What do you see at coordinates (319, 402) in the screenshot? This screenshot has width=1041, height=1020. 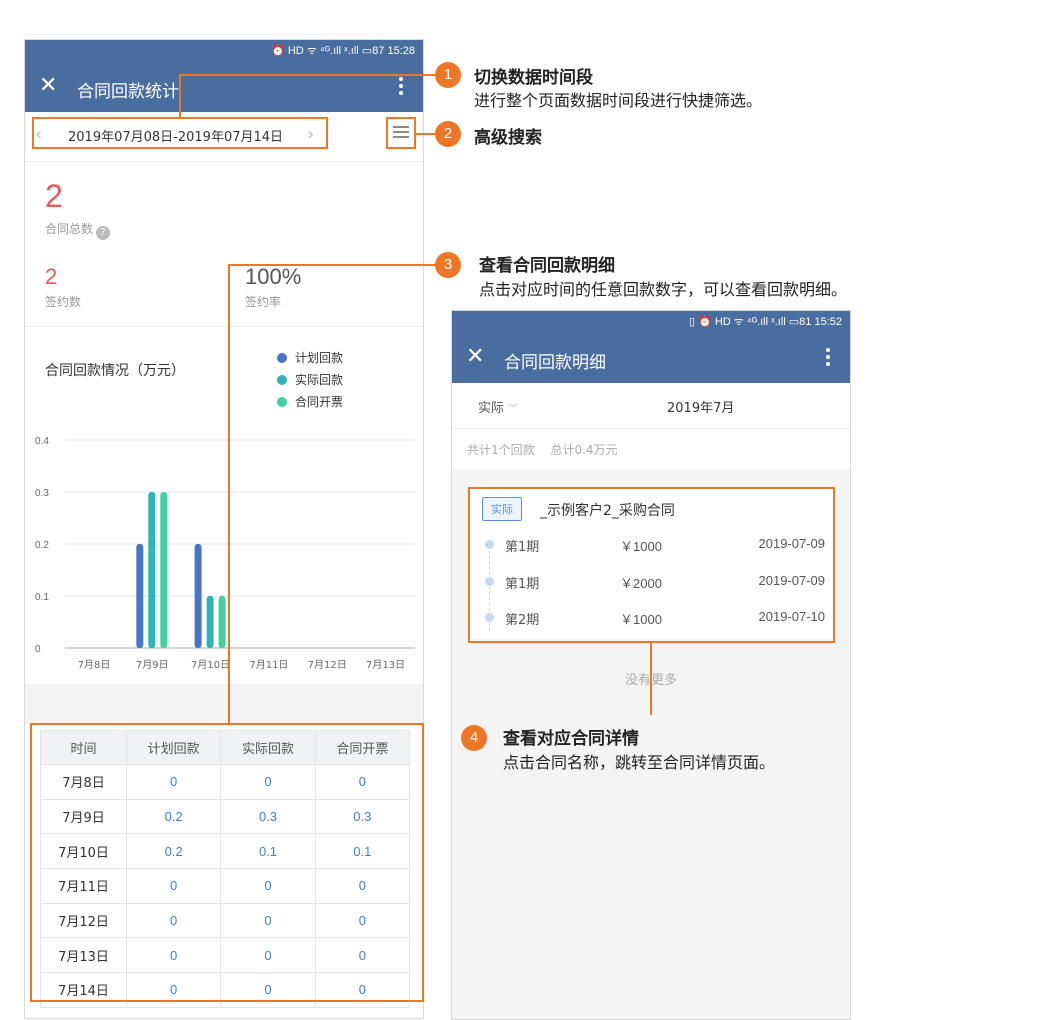 I see `legend-label: 合同开票` at bounding box center [319, 402].